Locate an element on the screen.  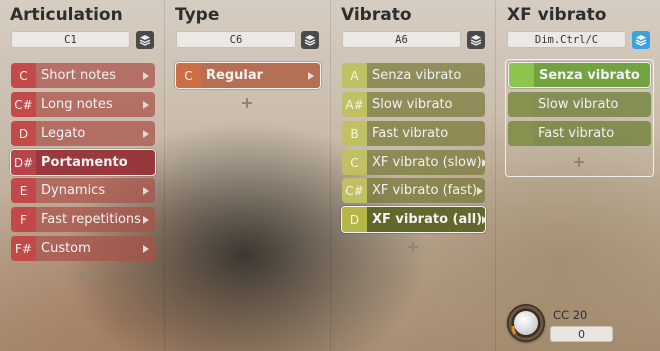
type-layers-button is located at coordinates (310, 40).